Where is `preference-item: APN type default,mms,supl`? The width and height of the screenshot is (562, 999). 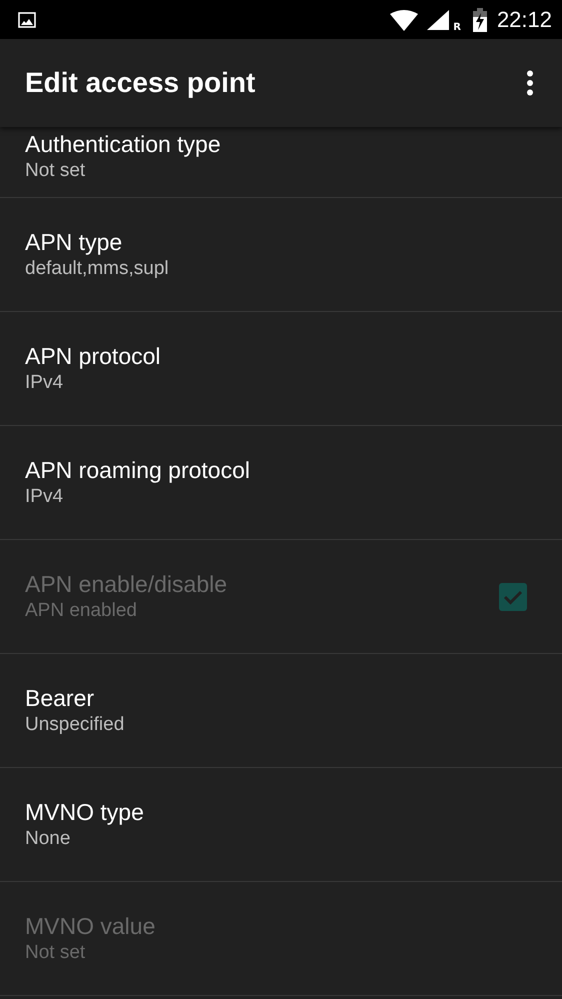 preference-item: APN type default,mms,supl is located at coordinates (281, 255).